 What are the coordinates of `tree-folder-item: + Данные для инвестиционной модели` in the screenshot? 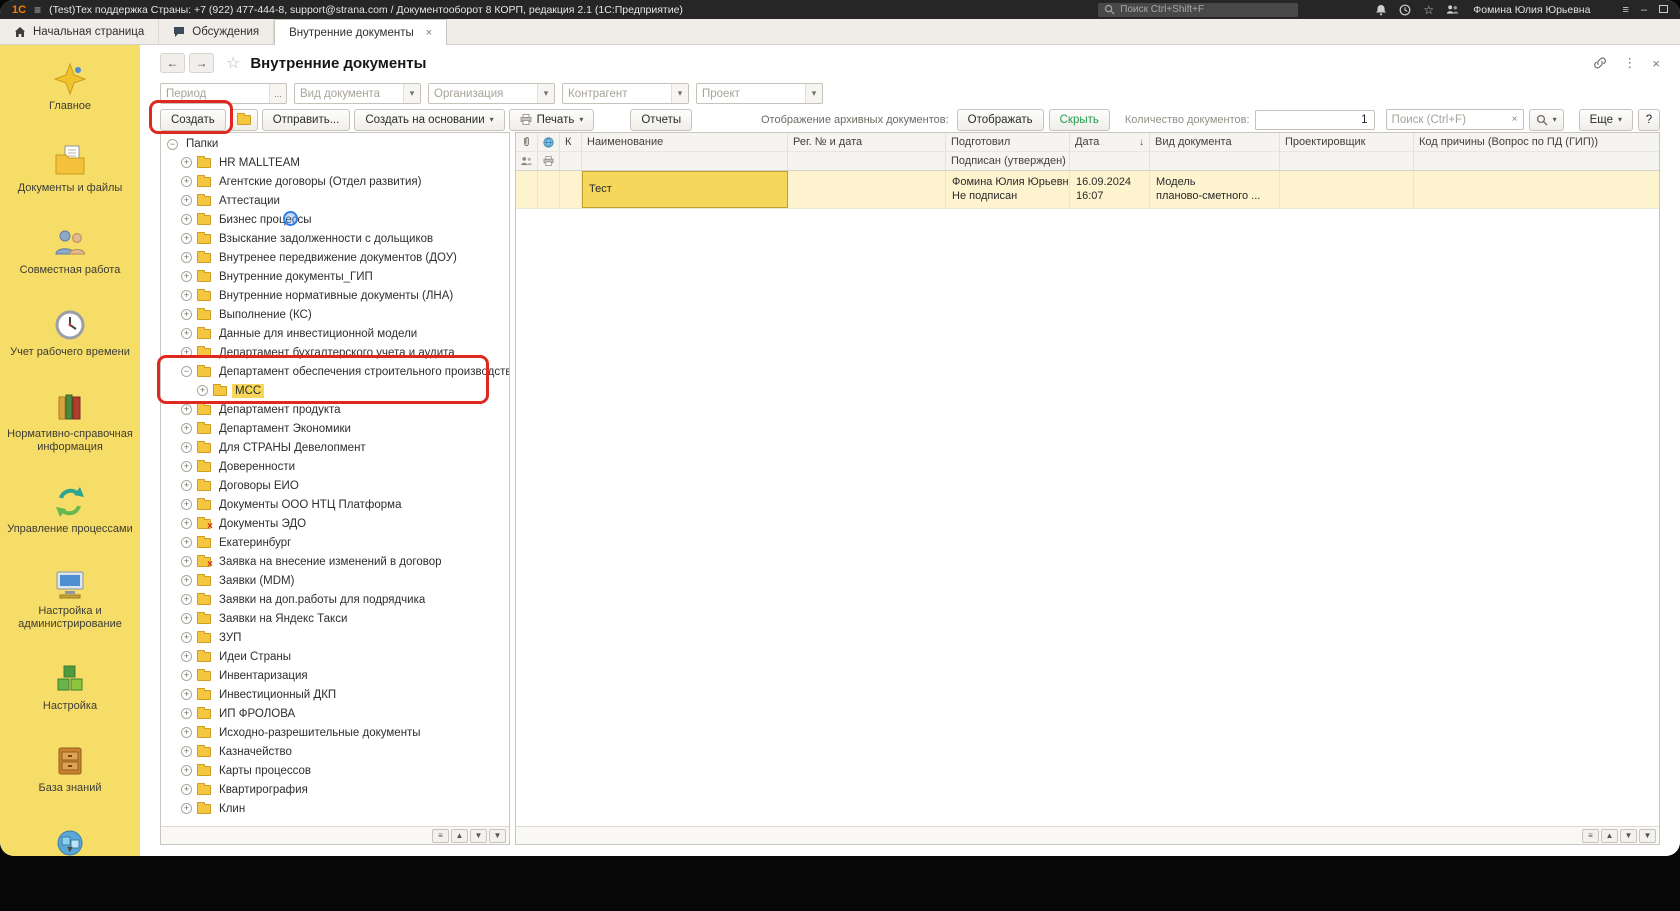 It's located at (335, 333).